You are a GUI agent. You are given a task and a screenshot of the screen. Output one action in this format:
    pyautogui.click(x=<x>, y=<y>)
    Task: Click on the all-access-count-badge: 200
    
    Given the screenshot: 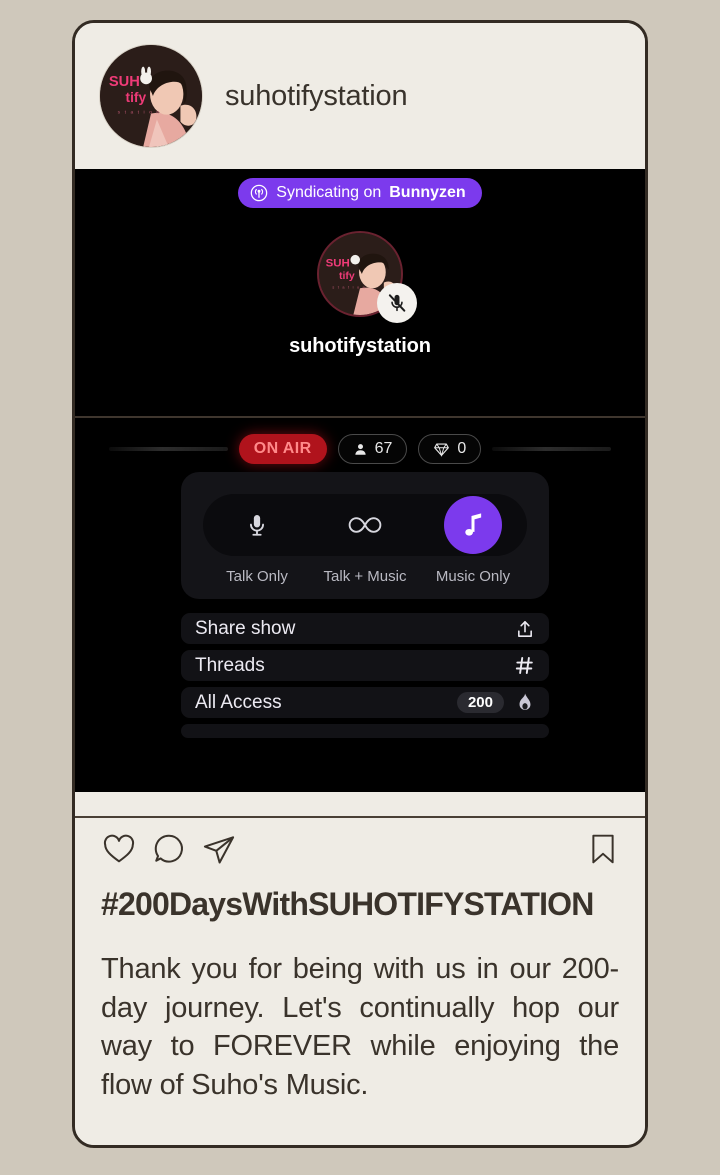 What is the action you would take?
    pyautogui.click(x=480, y=702)
    